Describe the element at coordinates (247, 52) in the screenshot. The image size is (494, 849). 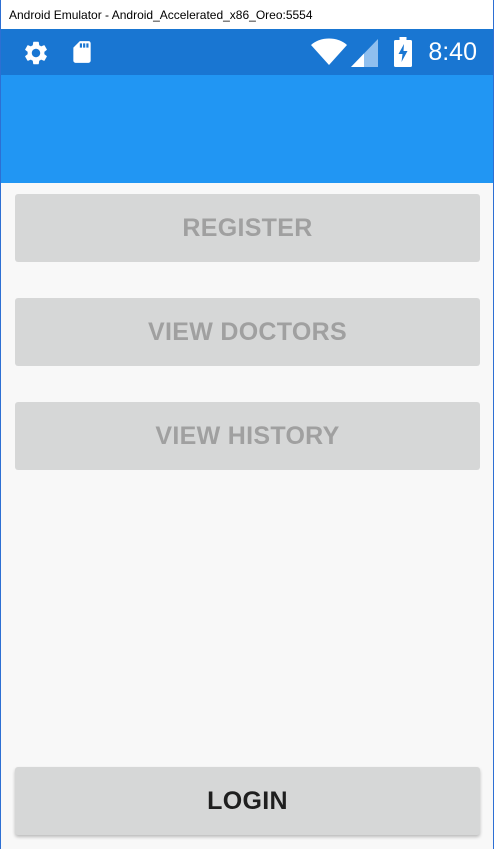
I see `status-bar: 8:40` at that location.